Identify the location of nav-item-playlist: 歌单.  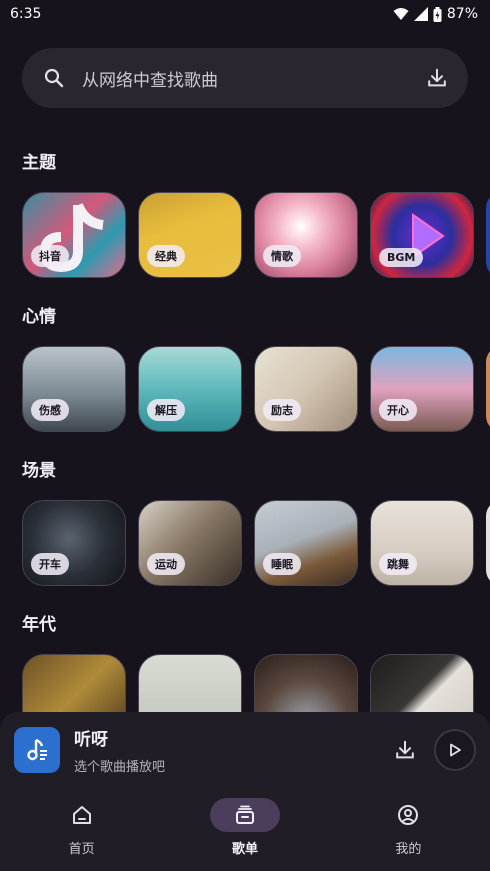
(244, 829).